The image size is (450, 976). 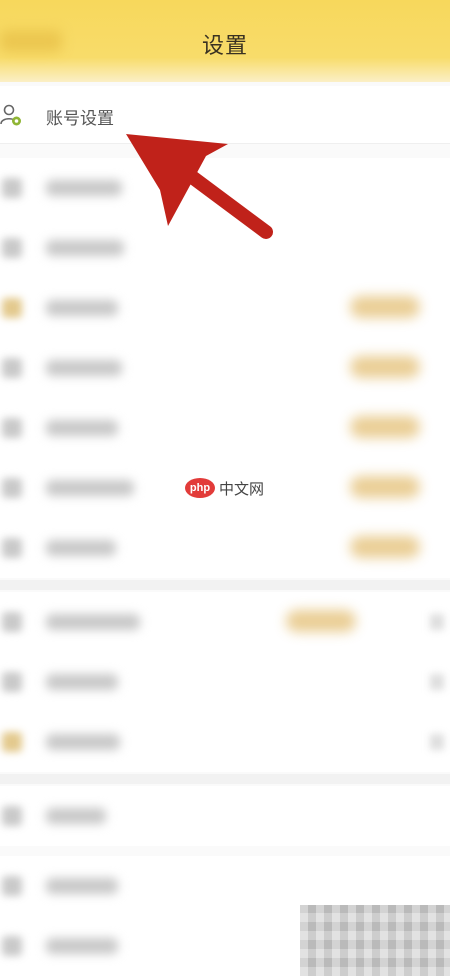 What do you see at coordinates (200, 488) in the screenshot?
I see `watermark-badge: php` at bounding box center [200, 488].